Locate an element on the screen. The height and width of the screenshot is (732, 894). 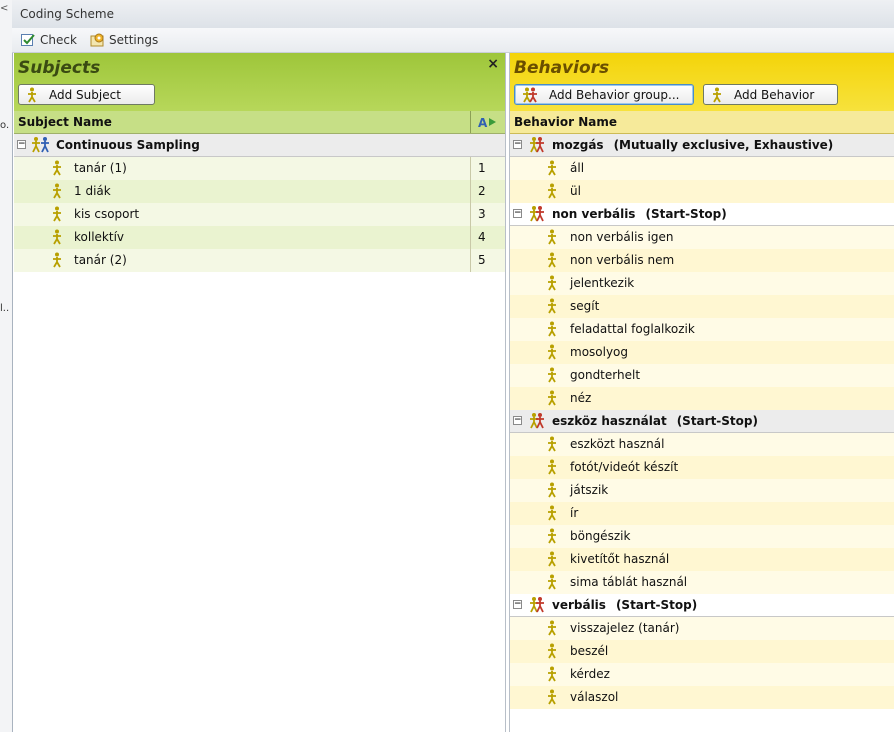
behavior-group-row: − verbális (Start-Stop) is located at coordinates (702, 605).